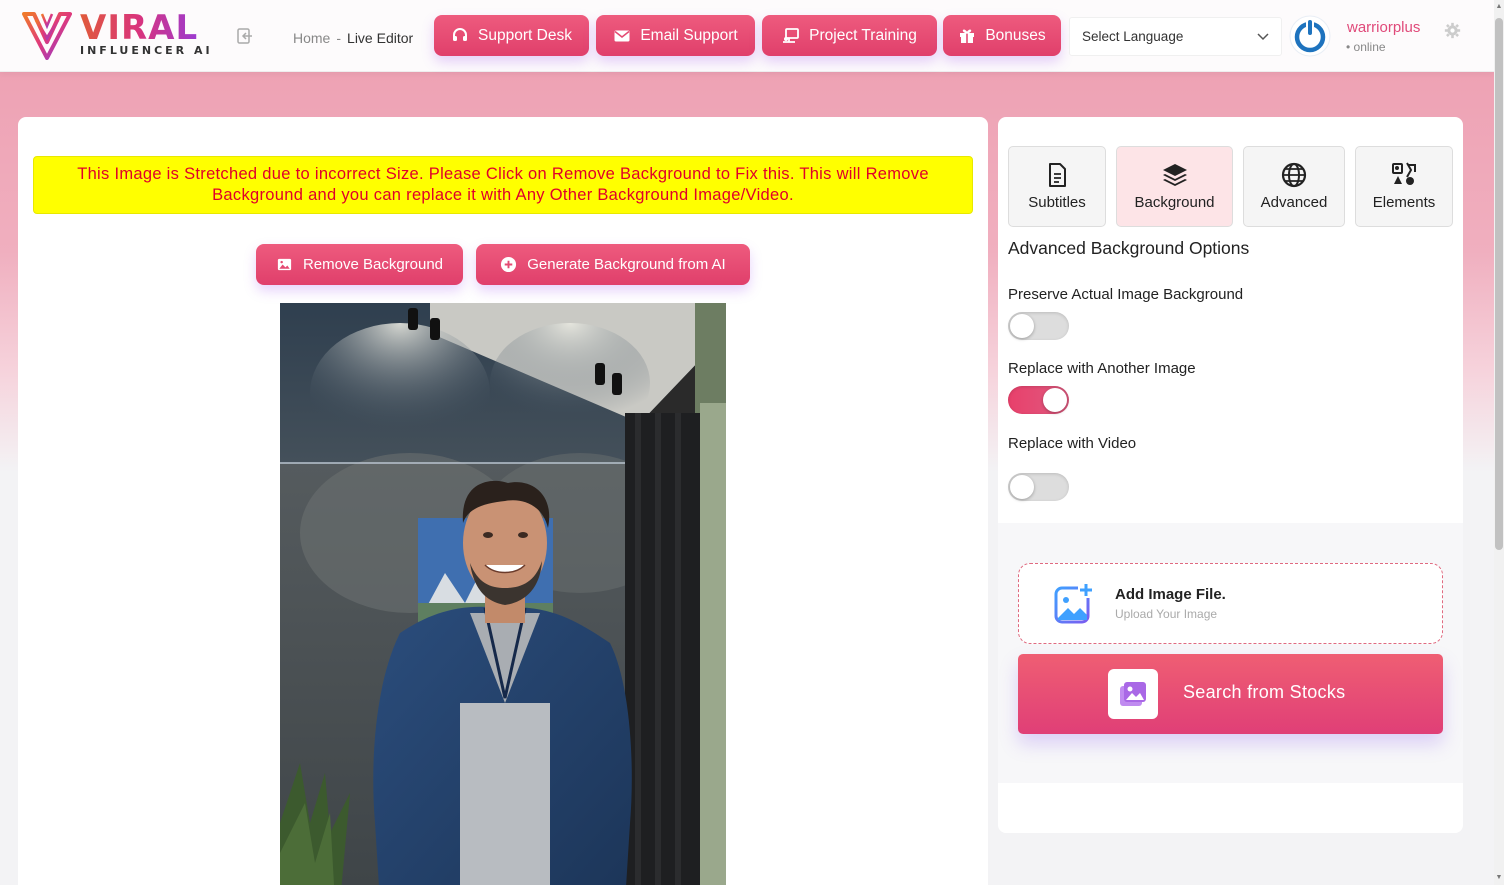 This screenshot has width=1504, height=885. What do you see at coordinates (373, 264) in the screenshot?
I see `remove-background-label: Remove Background` at bounding box center [373, 264].